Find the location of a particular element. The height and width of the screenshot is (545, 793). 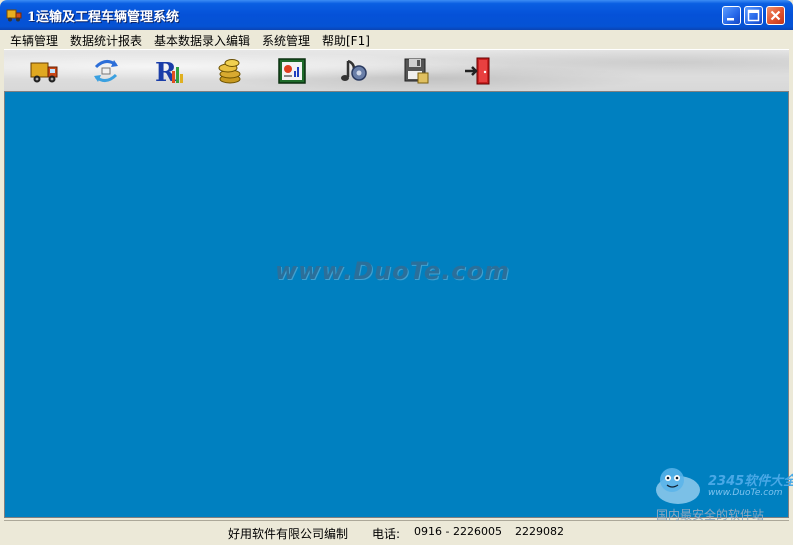

logo-domain: www.DuoTe.com is located at coordinates (745, 493).